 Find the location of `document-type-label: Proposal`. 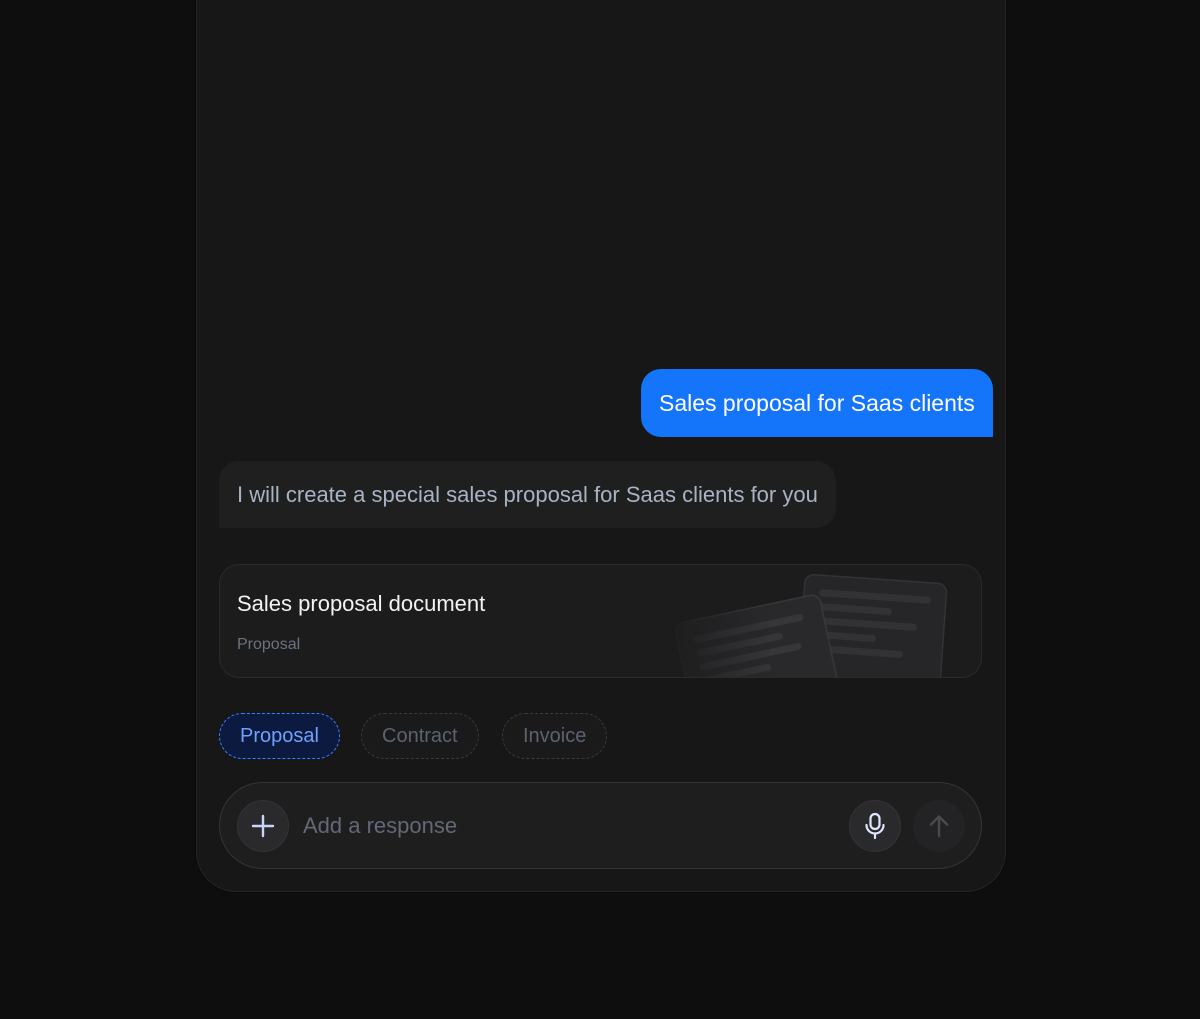

document-type-label: Proposal is located at coordinates (269, 644).